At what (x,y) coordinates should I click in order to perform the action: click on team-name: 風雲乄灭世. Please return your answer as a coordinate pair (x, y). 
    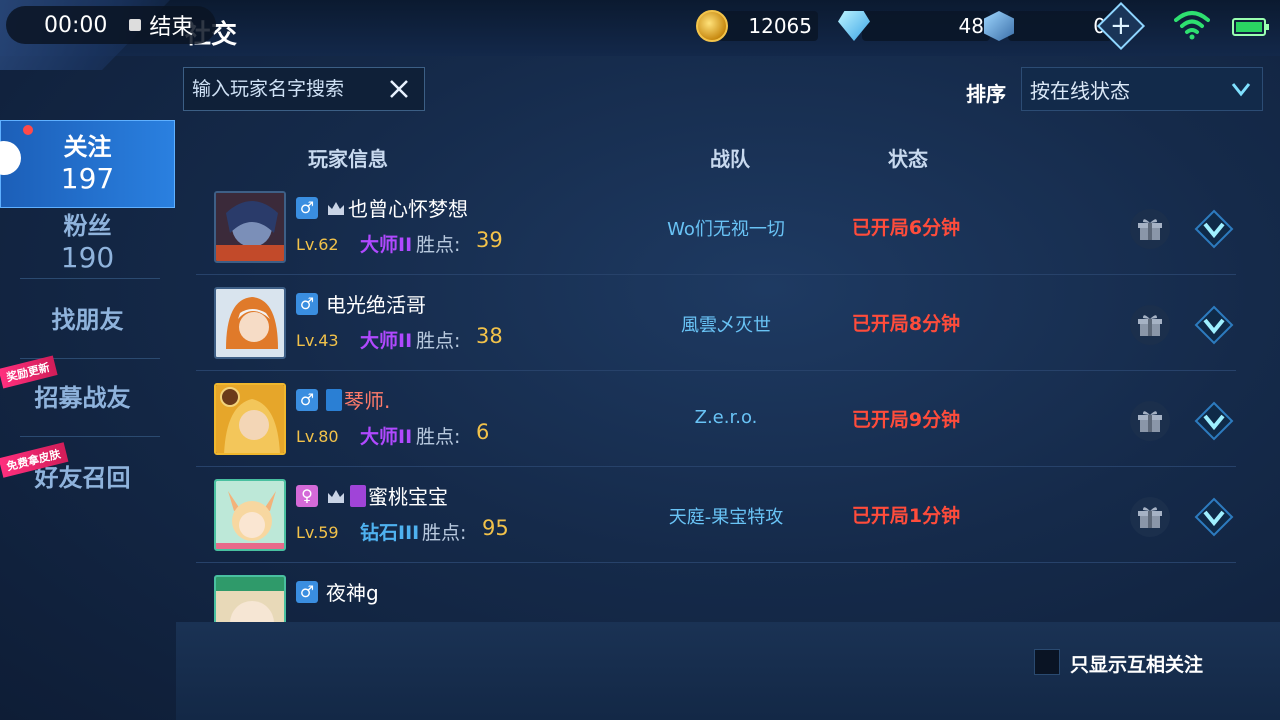
    Looking at the image, I should click on (726, 324).